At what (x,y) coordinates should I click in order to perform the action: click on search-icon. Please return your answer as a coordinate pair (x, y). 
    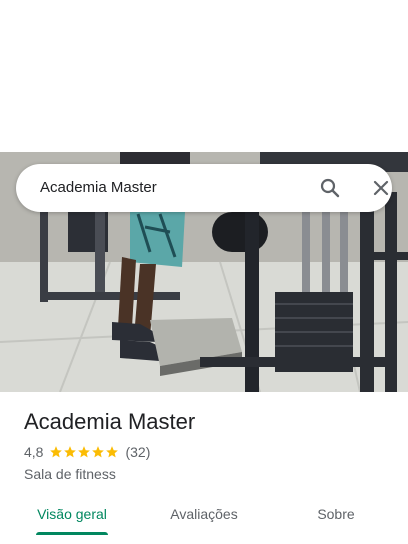
    Looking at the image, I should click on (330, 188).